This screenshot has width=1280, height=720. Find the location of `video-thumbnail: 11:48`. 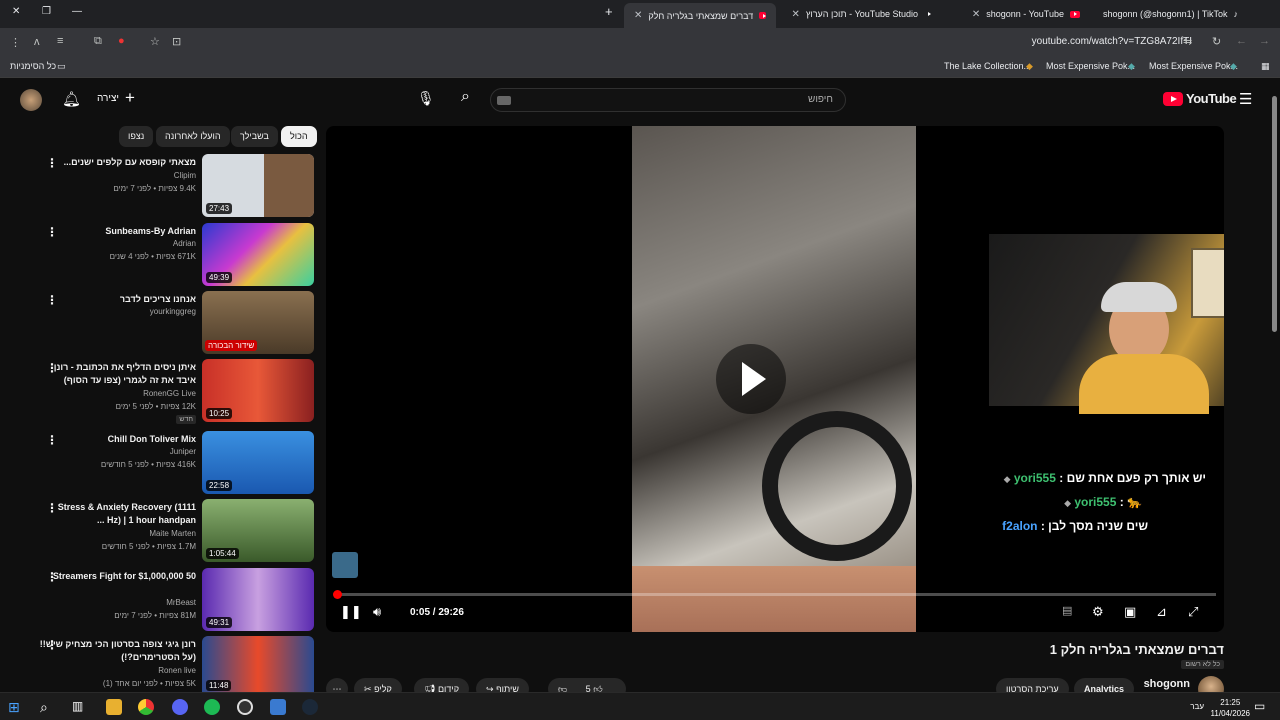

video-thumbnail: 11:48 is located at coordinates (258, 664).